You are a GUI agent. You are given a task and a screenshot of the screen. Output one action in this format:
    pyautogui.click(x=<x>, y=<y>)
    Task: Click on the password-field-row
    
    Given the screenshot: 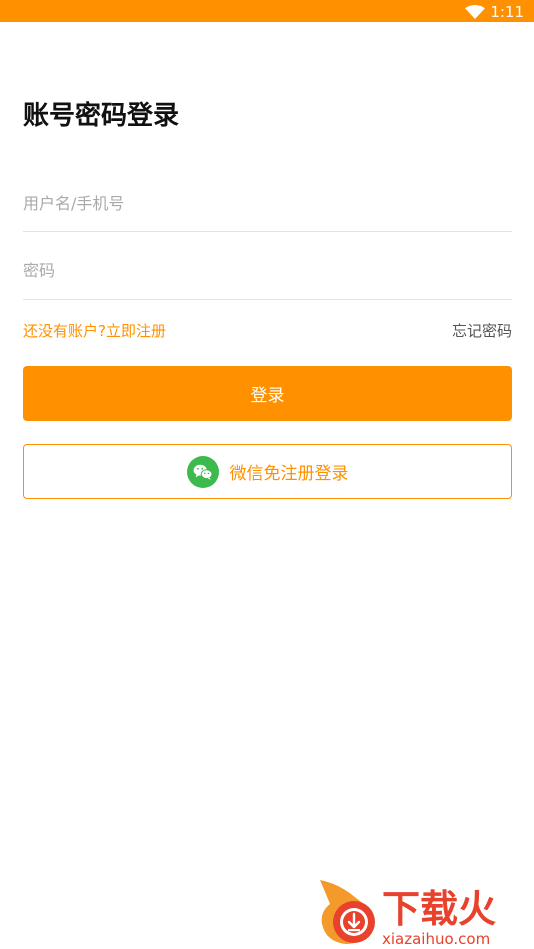 What is the action you would take?
    pyautogui.click(x=267, y=275)
    